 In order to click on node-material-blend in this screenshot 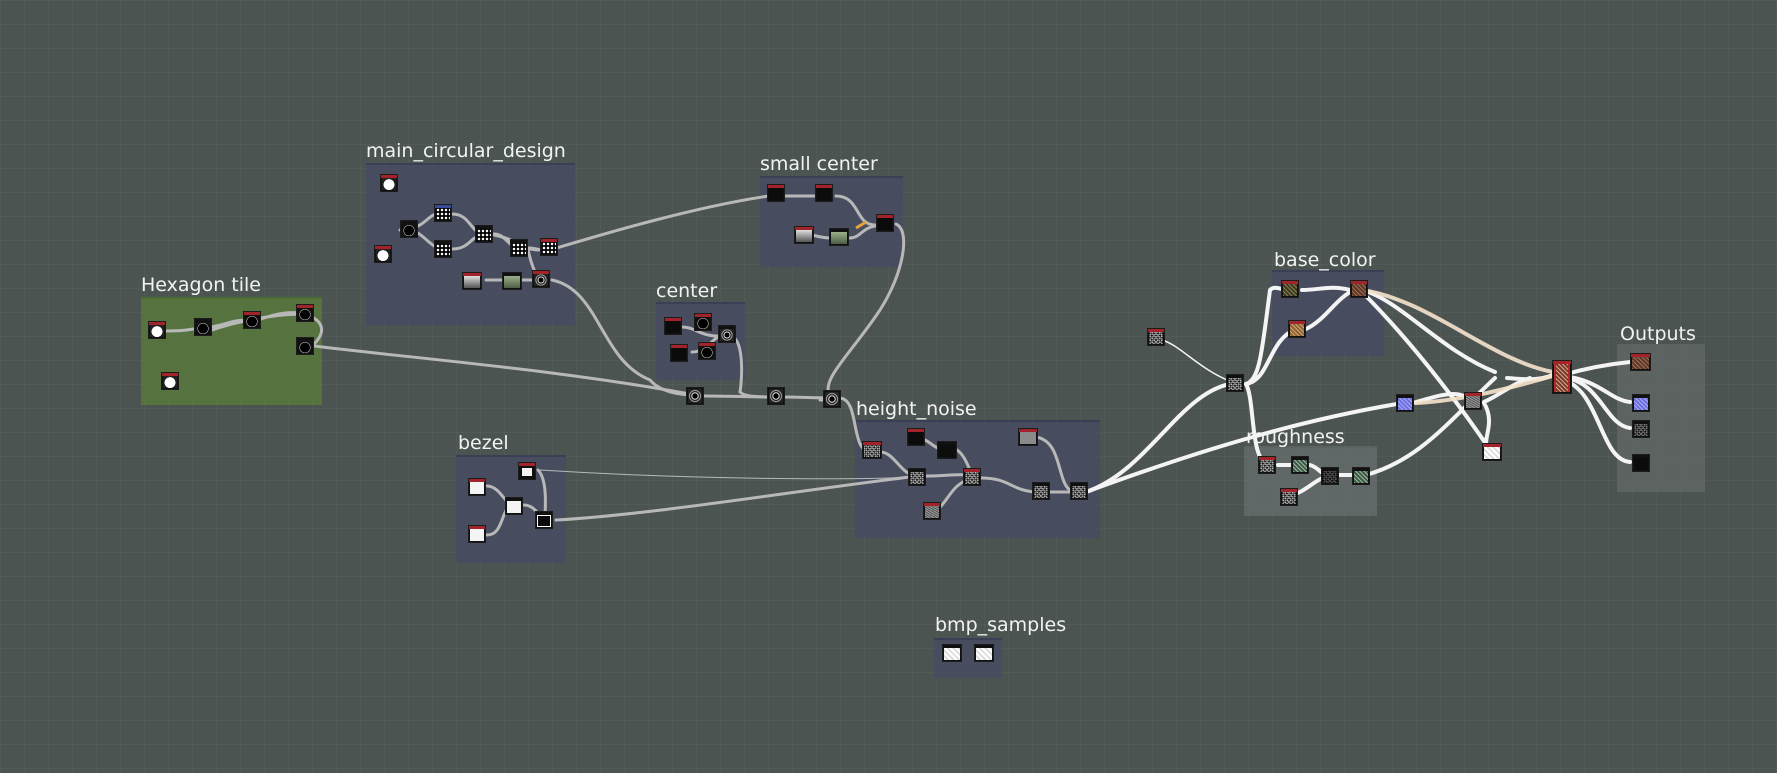, I will do `click(1562, 377)`.